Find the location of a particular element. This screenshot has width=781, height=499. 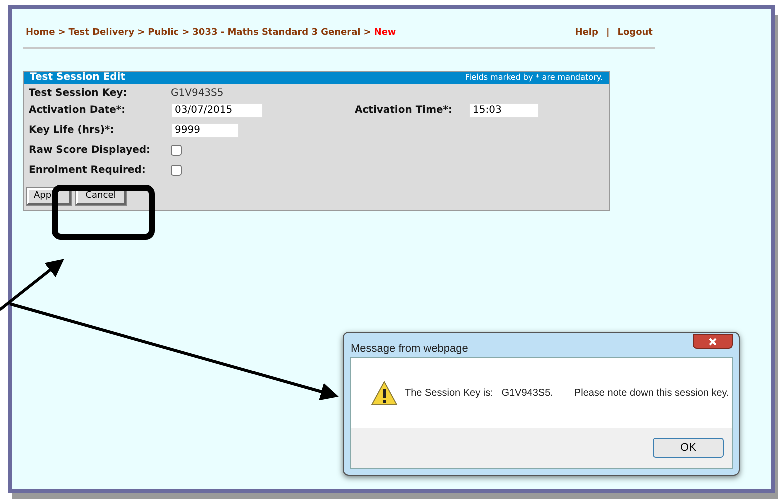

dialog-message: Please note down this session key. is located at coordinates (652, 393).